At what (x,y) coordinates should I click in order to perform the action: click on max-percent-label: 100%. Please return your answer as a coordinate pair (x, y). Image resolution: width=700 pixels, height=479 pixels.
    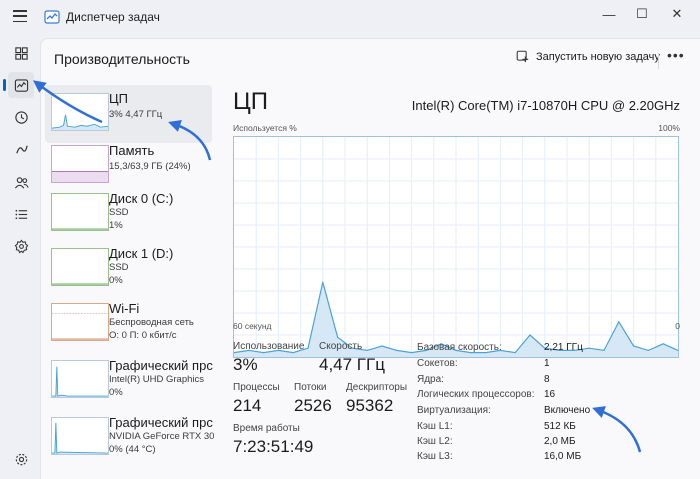
    Looking at the image, I should click on (669, 128).